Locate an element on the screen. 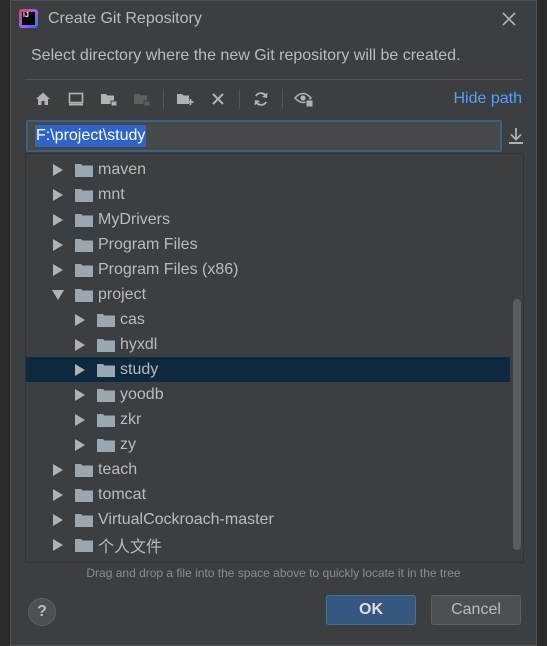 The width and height of the screenshot is (547, 646). tree-item: Program Files (x86) is located at coordinates (268, 269).